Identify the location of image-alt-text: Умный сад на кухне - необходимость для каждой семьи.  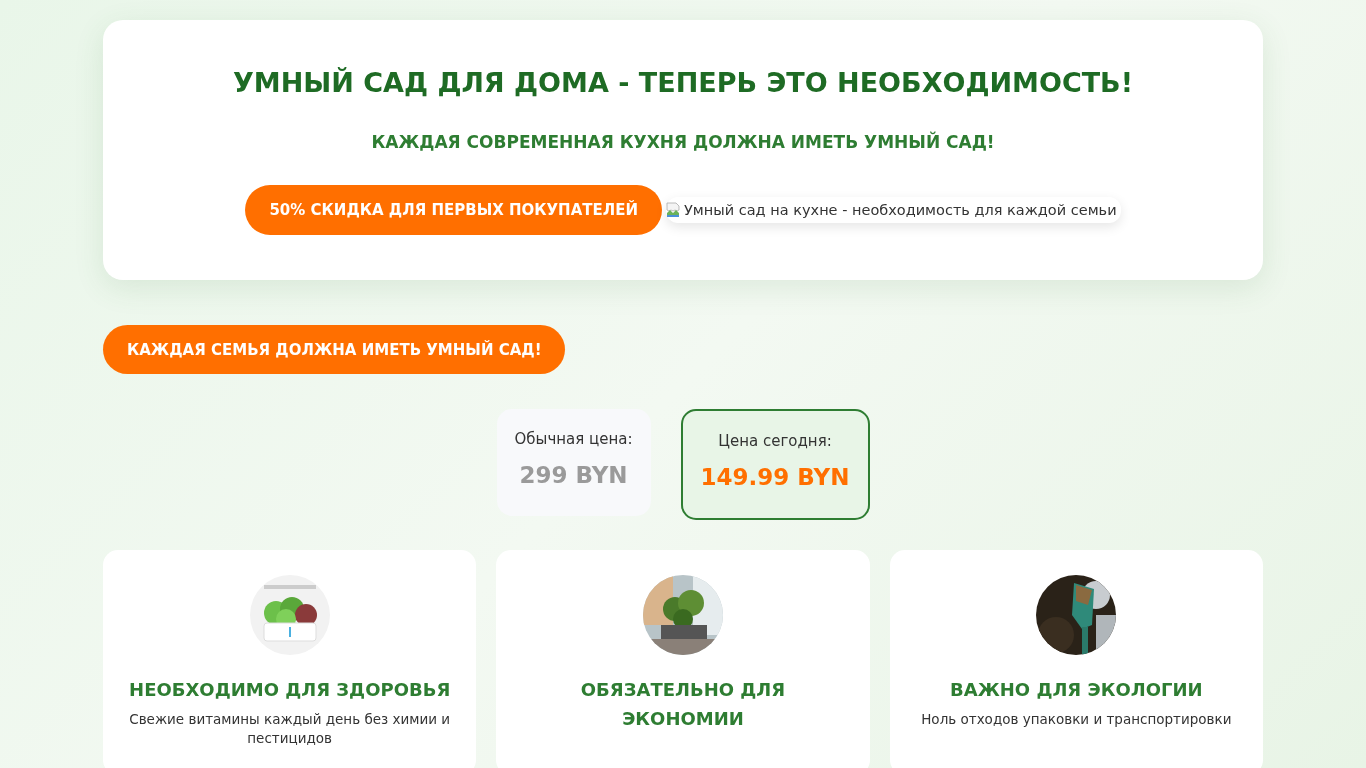
(900, 210).